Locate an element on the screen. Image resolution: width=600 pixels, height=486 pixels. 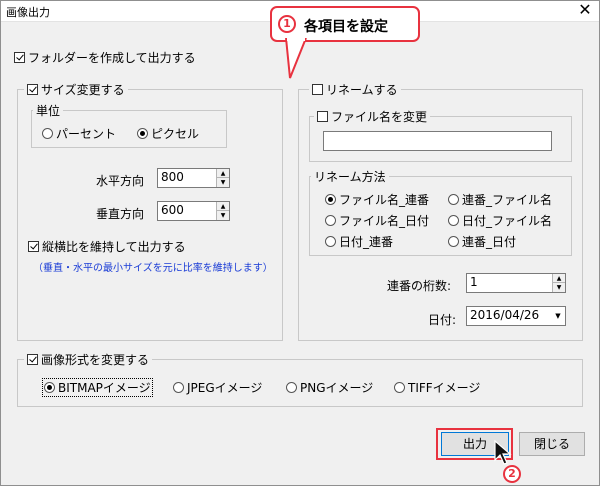
digits-input: 1 ▲ ▼ is located at coordinates (516, 283).